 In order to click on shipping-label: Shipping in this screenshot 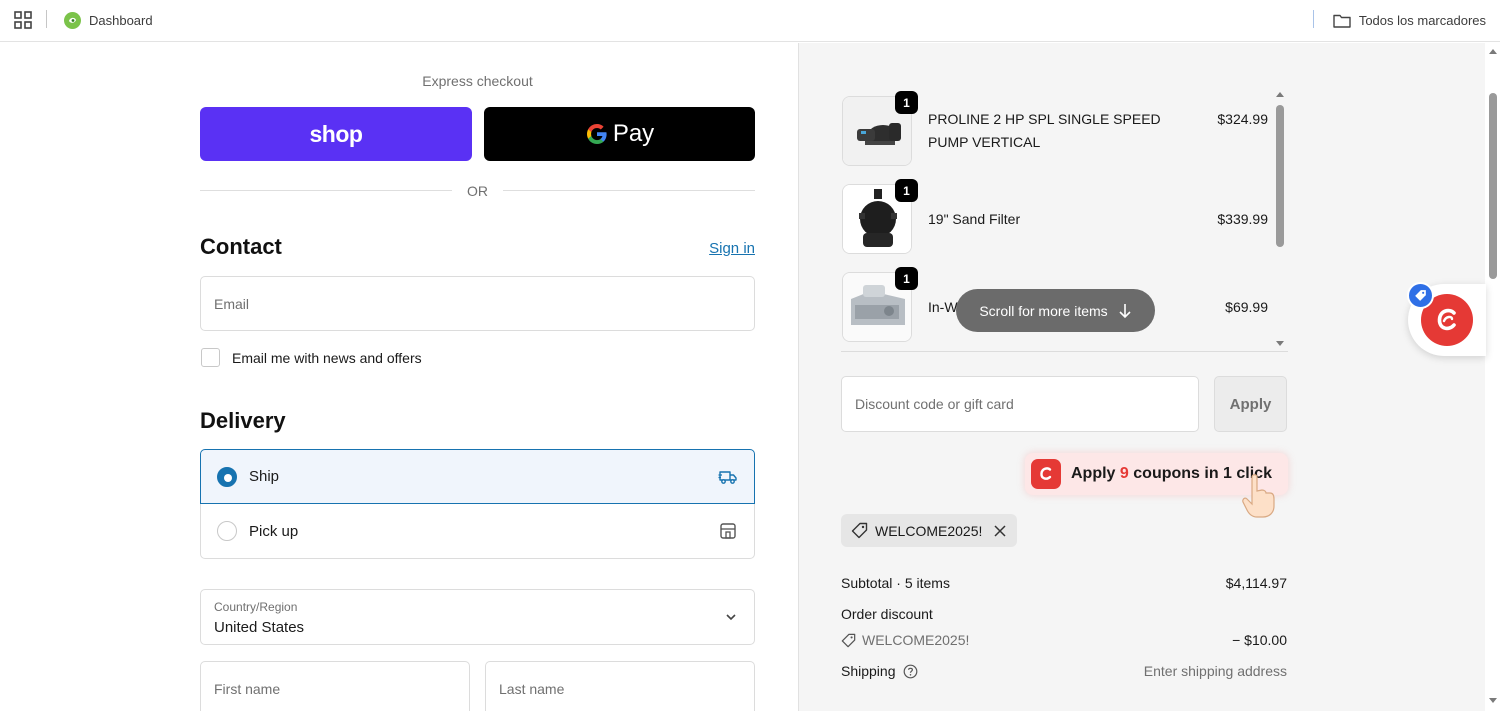, I will do `click(868, 671)`.